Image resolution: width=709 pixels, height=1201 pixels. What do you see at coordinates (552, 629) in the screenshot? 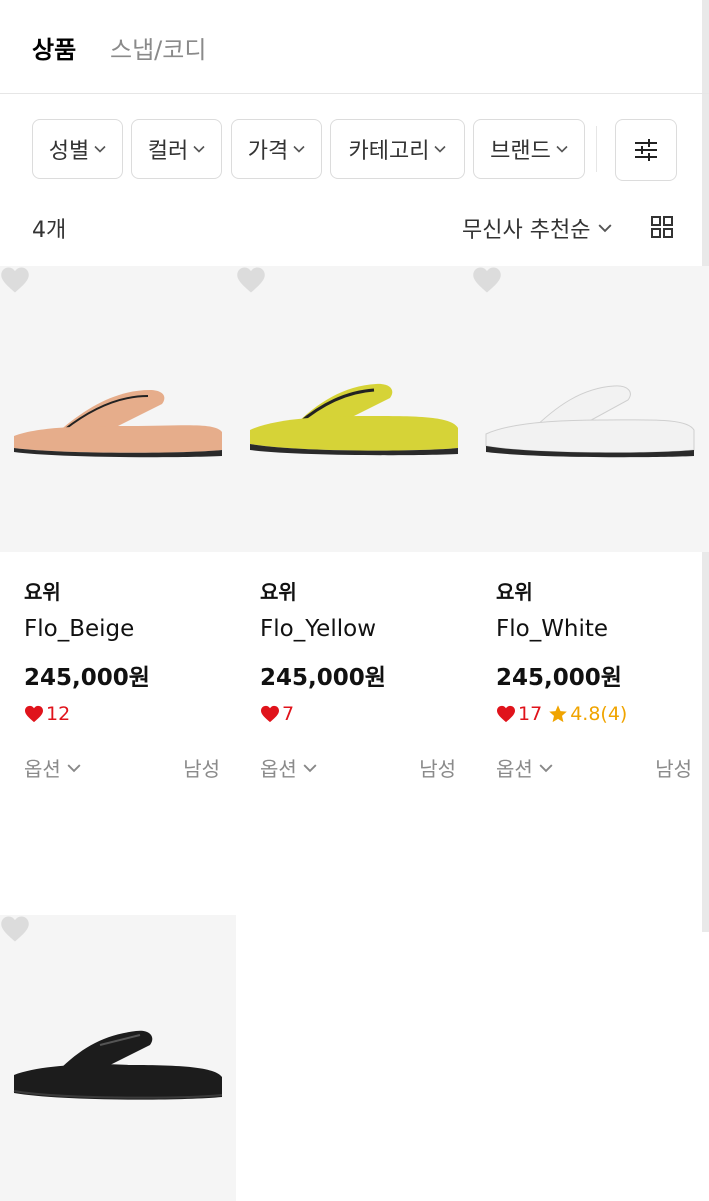
I see `product-name: Flo_White` at bounding box center [552, 629].